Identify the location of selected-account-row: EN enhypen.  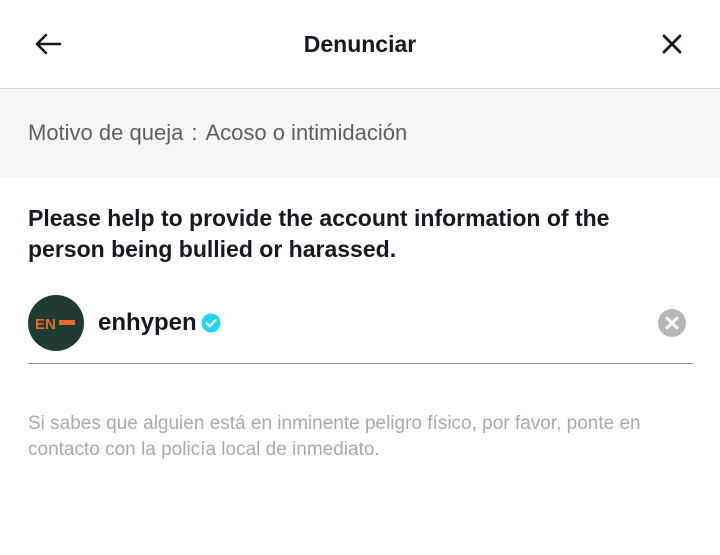
(360, 329).